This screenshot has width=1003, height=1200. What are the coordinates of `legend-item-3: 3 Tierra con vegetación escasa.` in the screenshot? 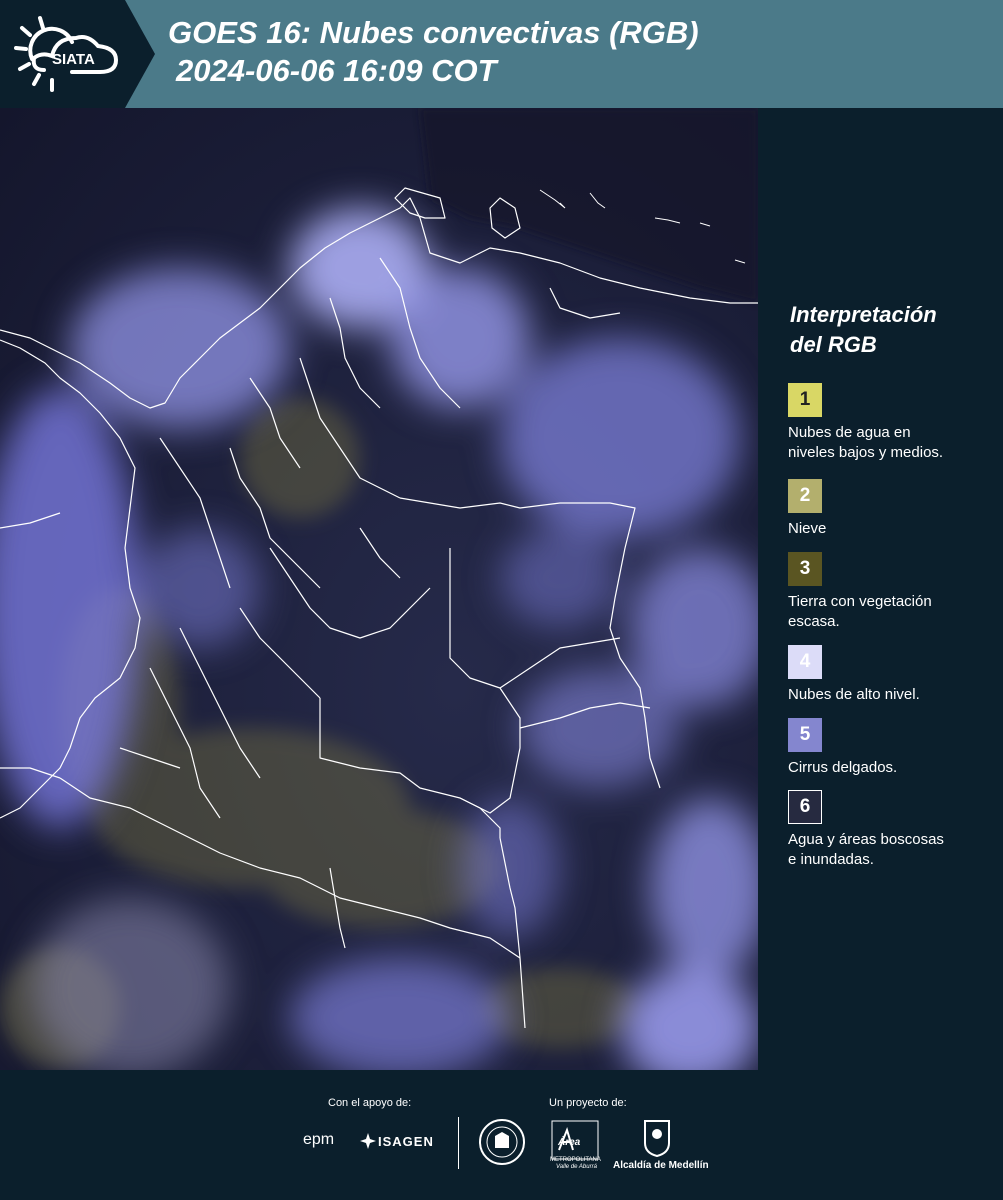 It's located at (888, 592).